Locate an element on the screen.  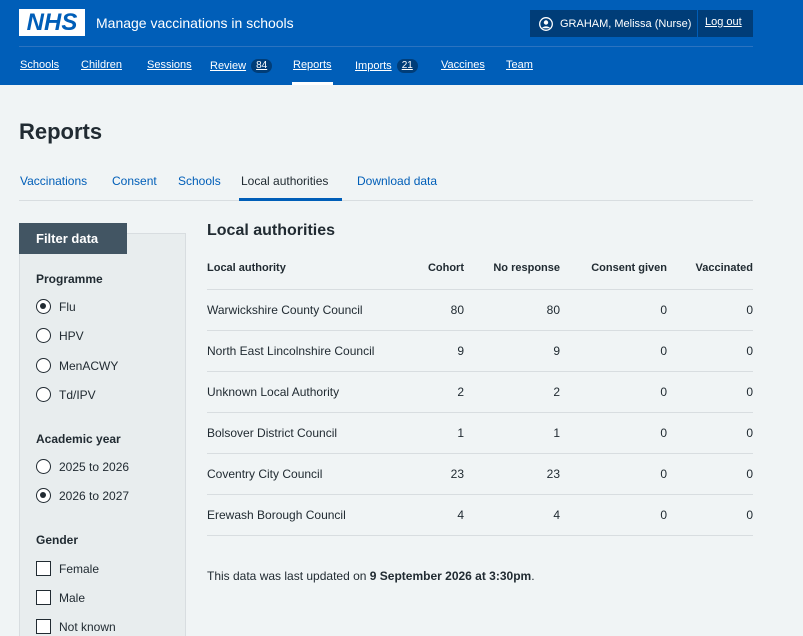
service-name: Manage vaccinations in schools is located at coordinates (195, 23).